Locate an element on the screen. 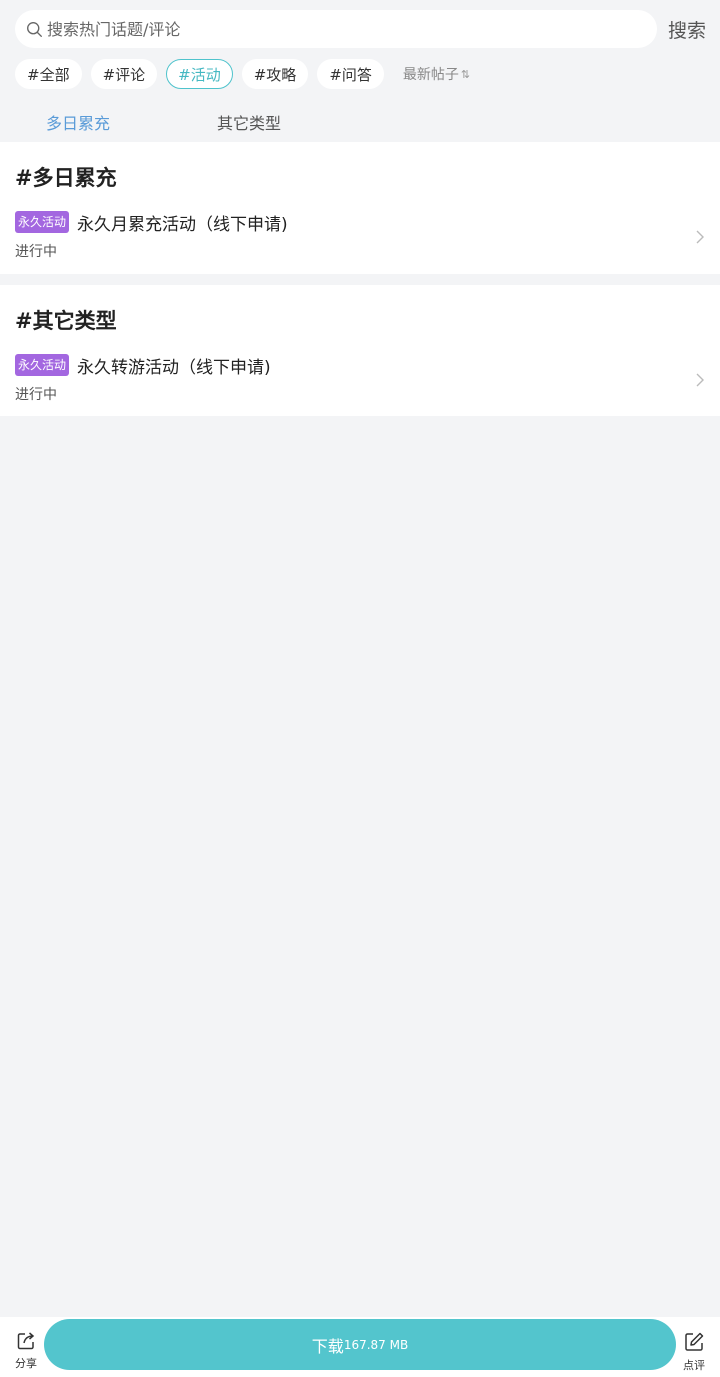 Image resolution: width=720 pixels, height=1377 pixels. search-input is located at coordinates (347, 29).